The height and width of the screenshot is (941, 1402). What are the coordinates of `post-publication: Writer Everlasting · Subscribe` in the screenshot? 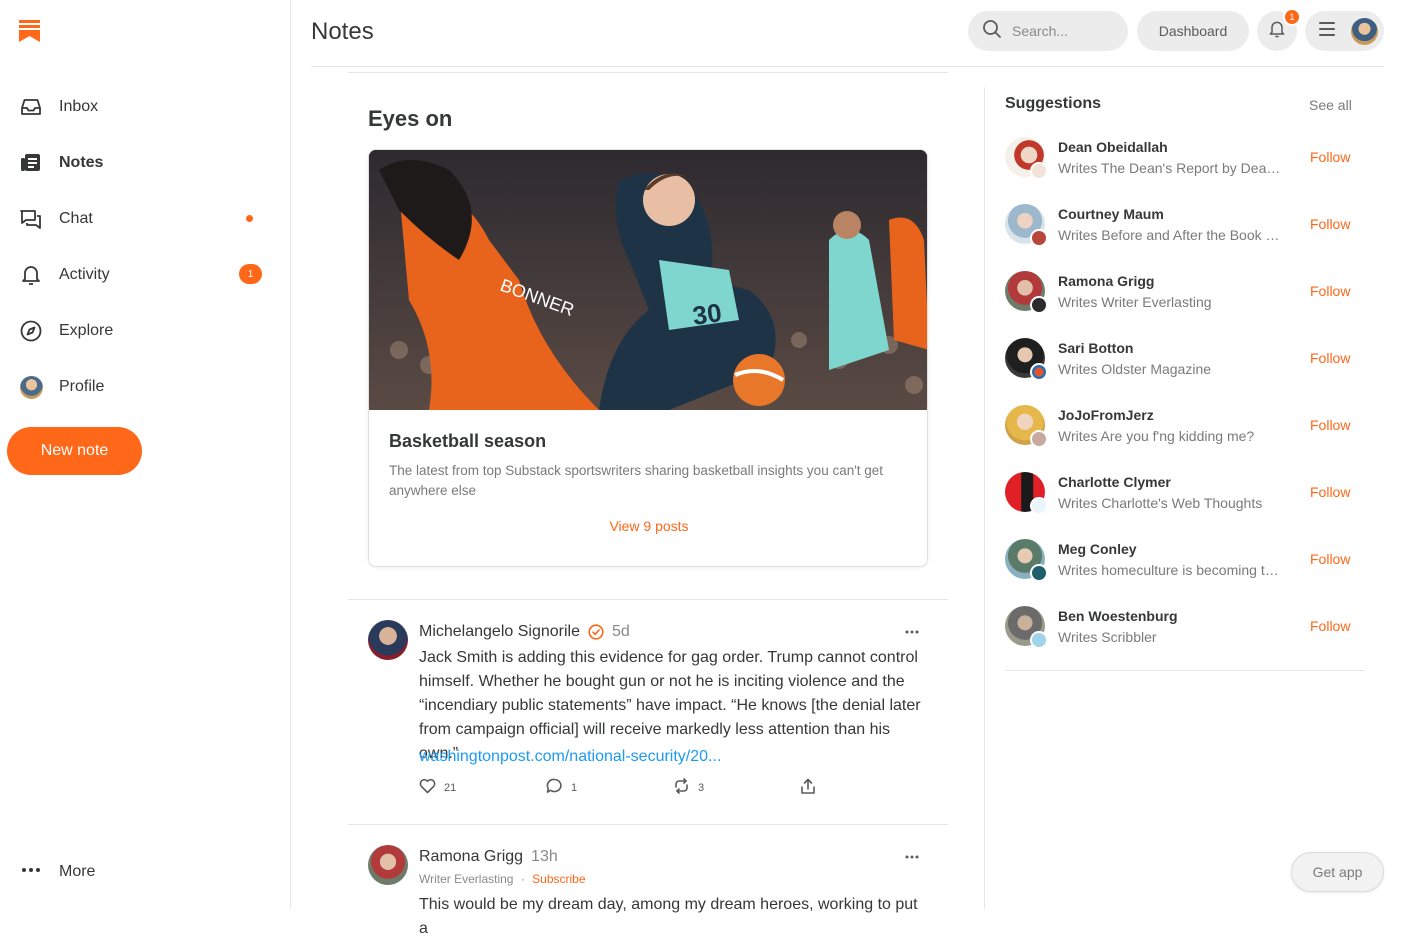 It's located at (502, 879).